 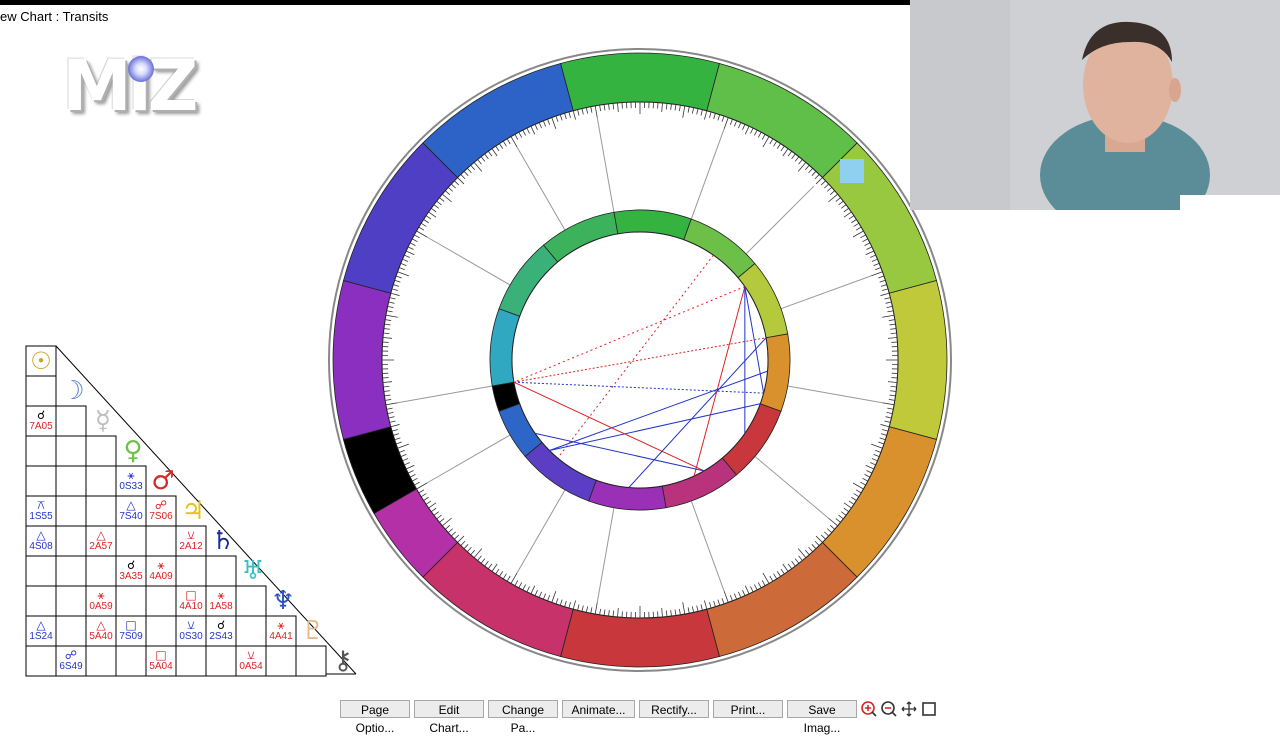 What do you see at coordinates (869, 709) in the screenshot?
I see `zoom-in-icon` at bounding box center [869, 709].